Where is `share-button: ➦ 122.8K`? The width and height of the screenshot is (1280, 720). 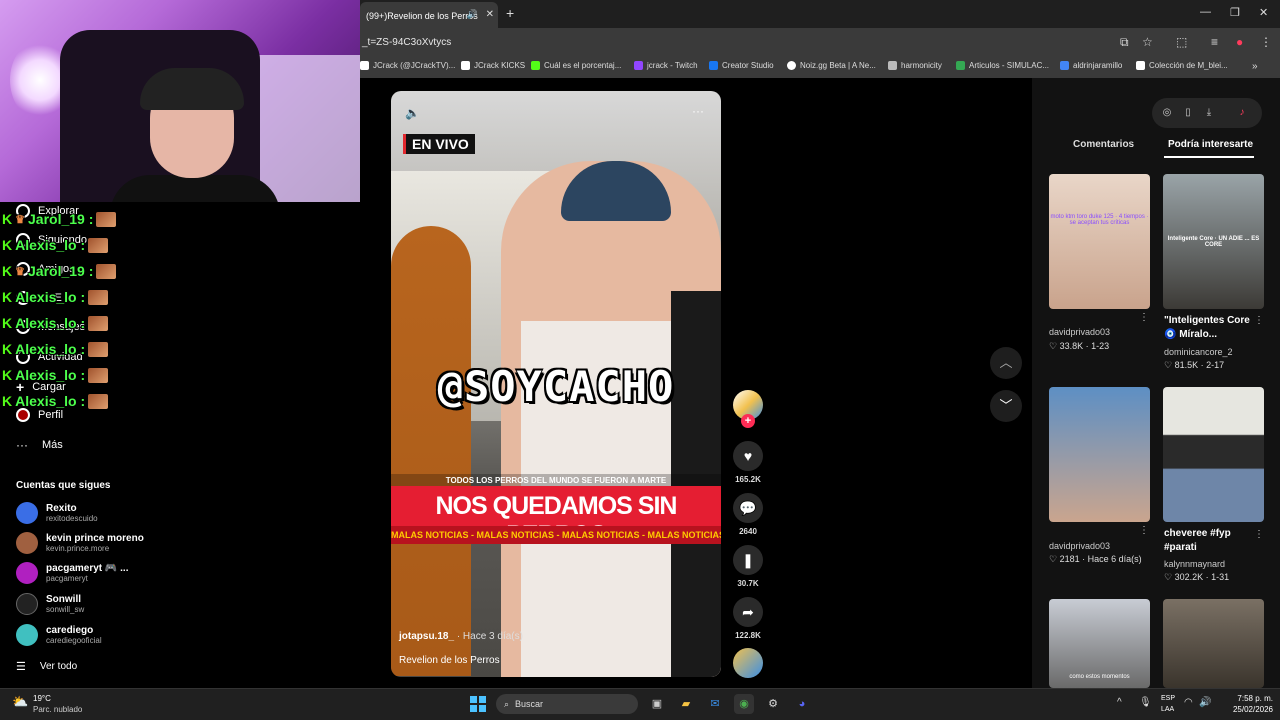 share-button: ➦ 122.8K is located at coordinates (748, 618).